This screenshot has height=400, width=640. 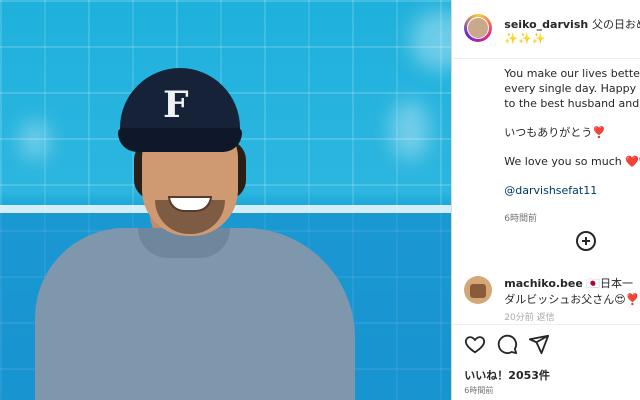 I want to click on caption-line: to the best husband and fa, so click(x=572, y=103).